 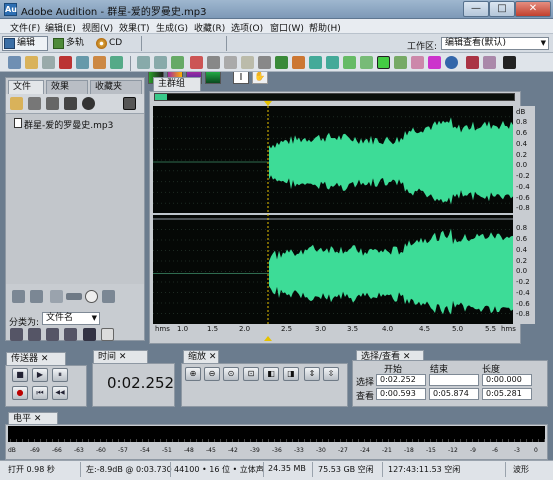 What do you see at coordinates (116, 62) in the screenshot?
I see `cd-burn-icon` at bounding box center [116, 62].